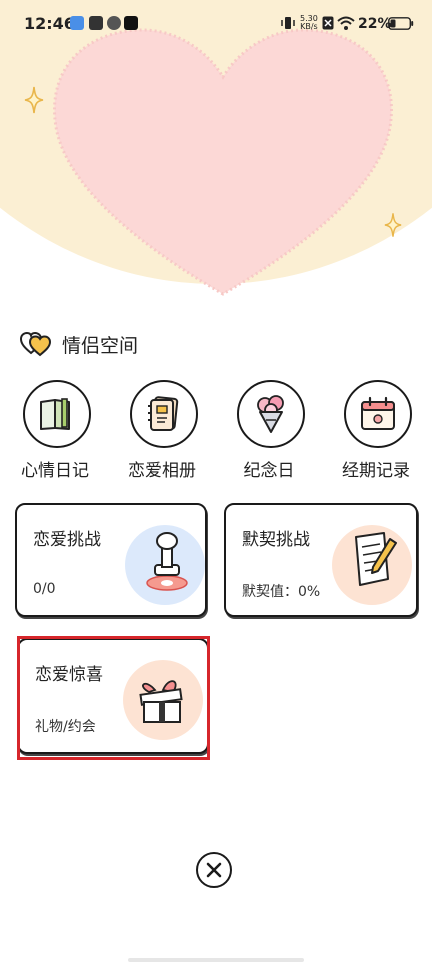 The image size is (432, 964). I want to click on calendar-icon, so click(378, 413).